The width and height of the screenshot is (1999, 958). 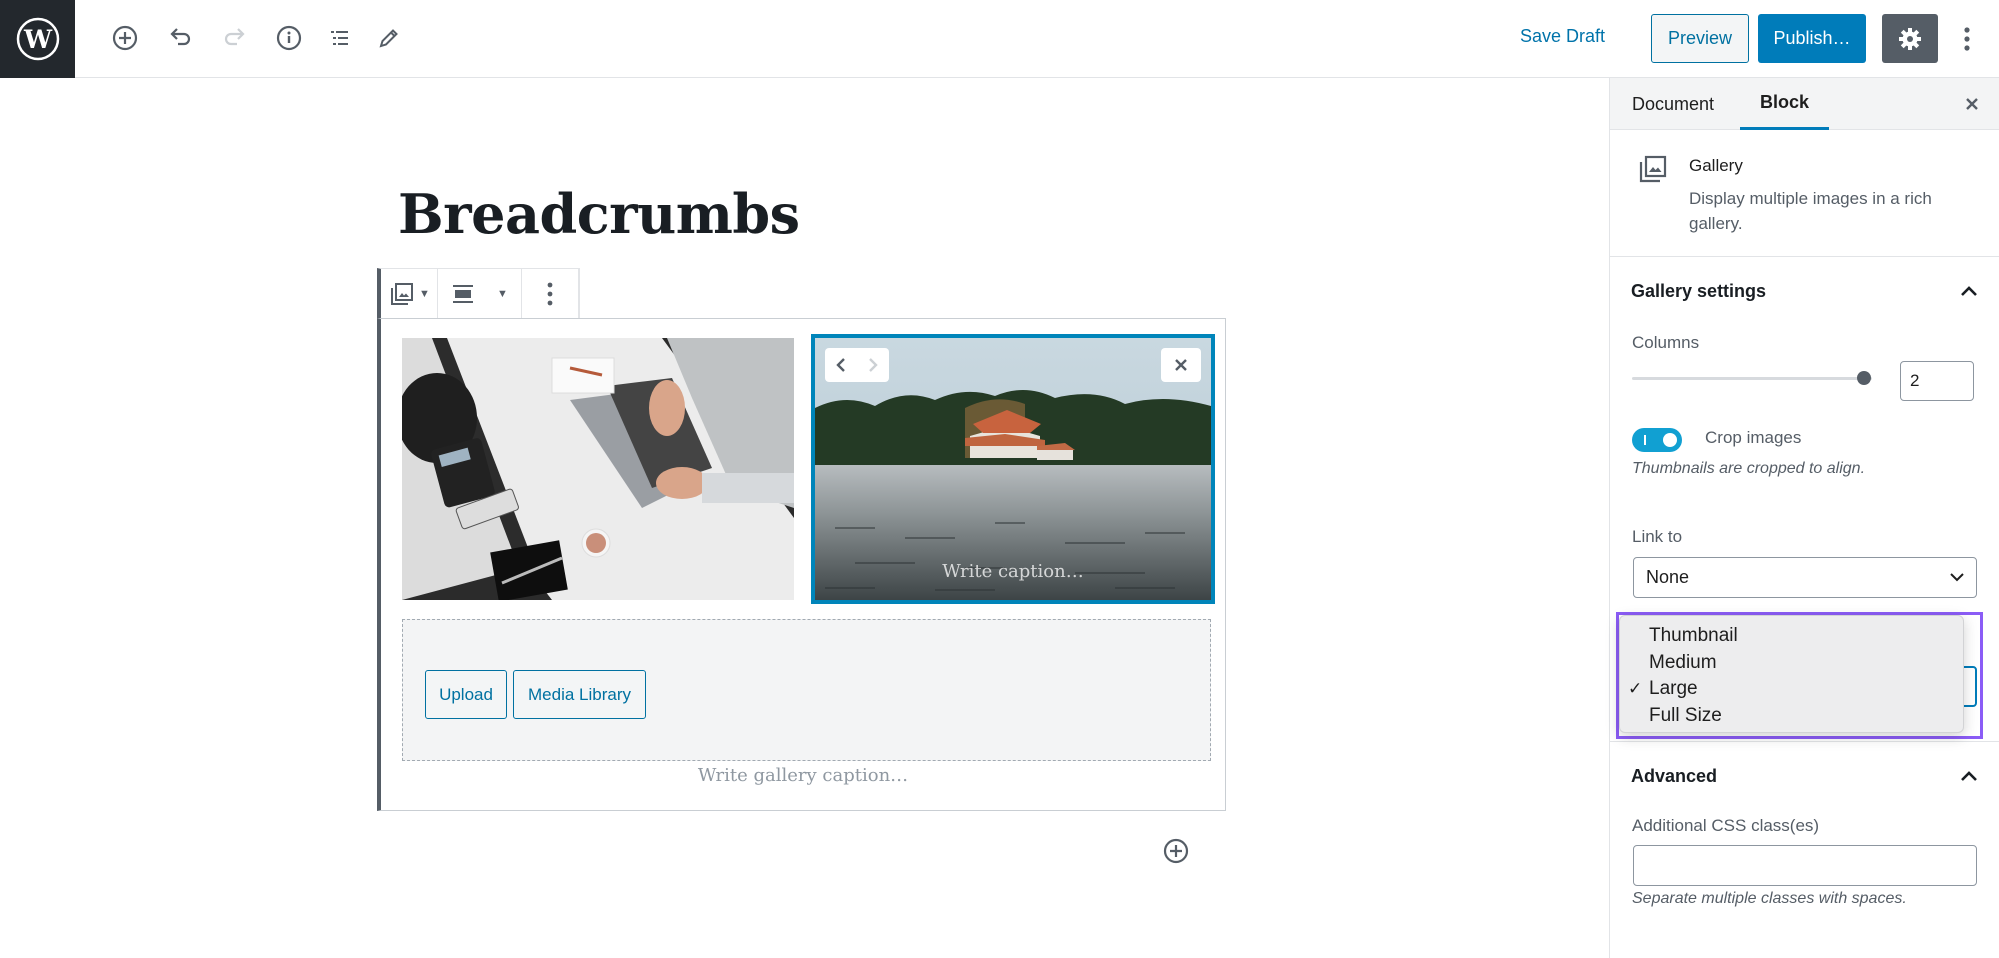 What do you see at coordinates (857, 365) in the screenshot?
I see `image-move-controls` at bounding box center [857, 365].